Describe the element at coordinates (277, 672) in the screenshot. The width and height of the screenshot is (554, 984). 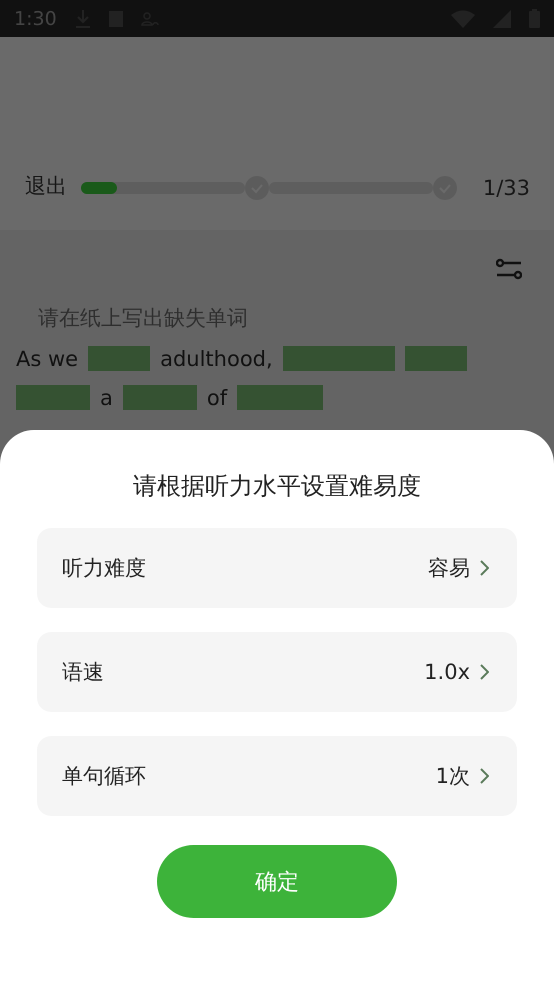
I see `setting-row: 语速 1.0x` at that location.